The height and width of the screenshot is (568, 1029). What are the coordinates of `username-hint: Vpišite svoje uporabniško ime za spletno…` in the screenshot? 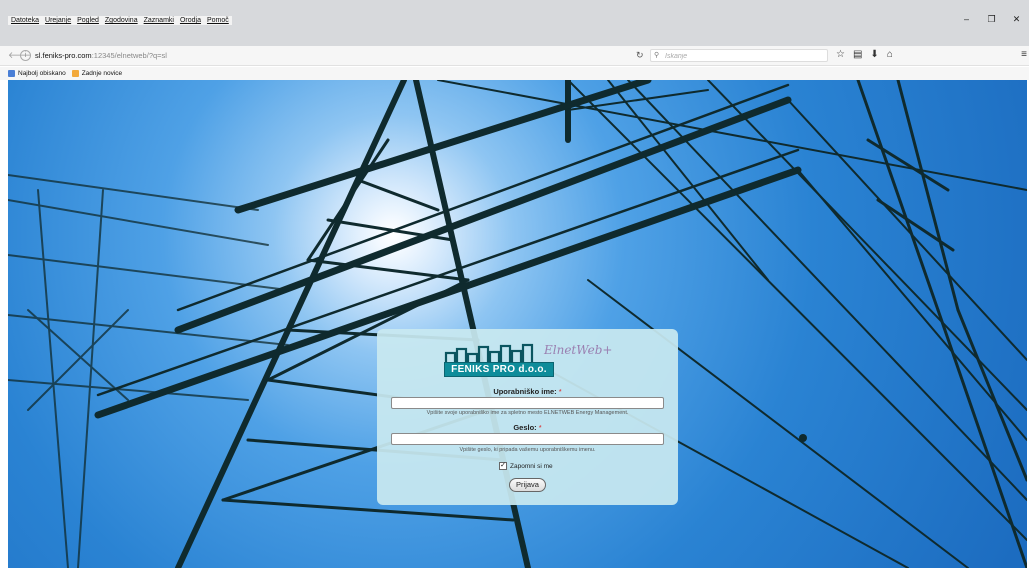 It's located at (527, 413).